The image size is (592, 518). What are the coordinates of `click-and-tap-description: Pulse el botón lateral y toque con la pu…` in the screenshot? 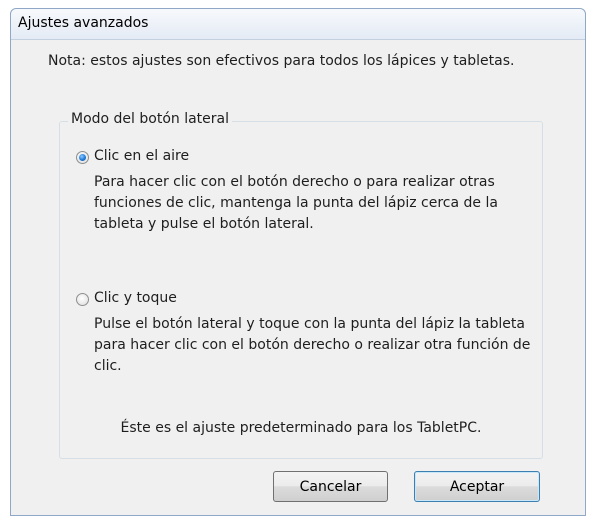 It's located at (312, 345).